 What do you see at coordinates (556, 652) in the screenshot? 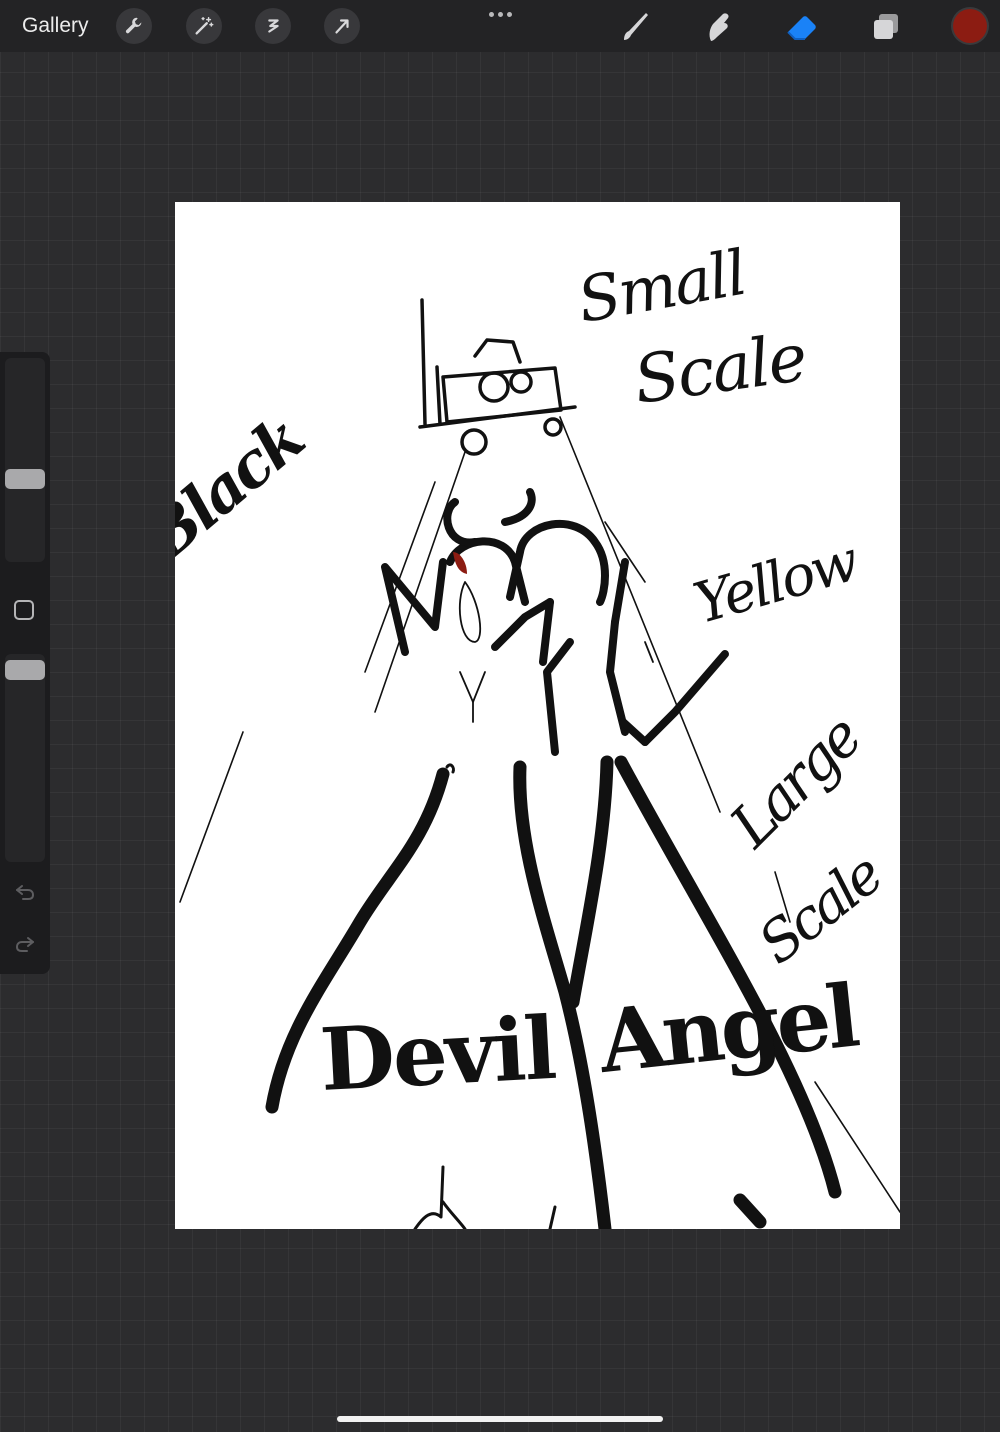
I see `face-details` at bounding box center [556, 652].